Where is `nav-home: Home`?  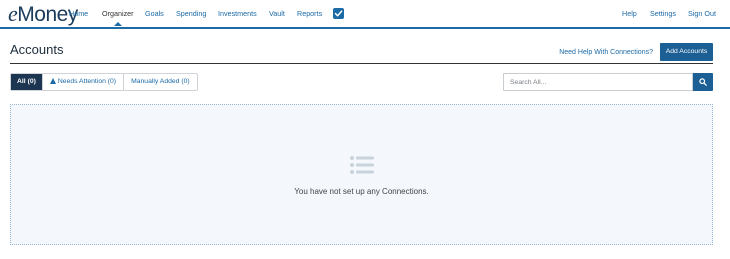 nav-home: Home is located at coordinates (78, 13).